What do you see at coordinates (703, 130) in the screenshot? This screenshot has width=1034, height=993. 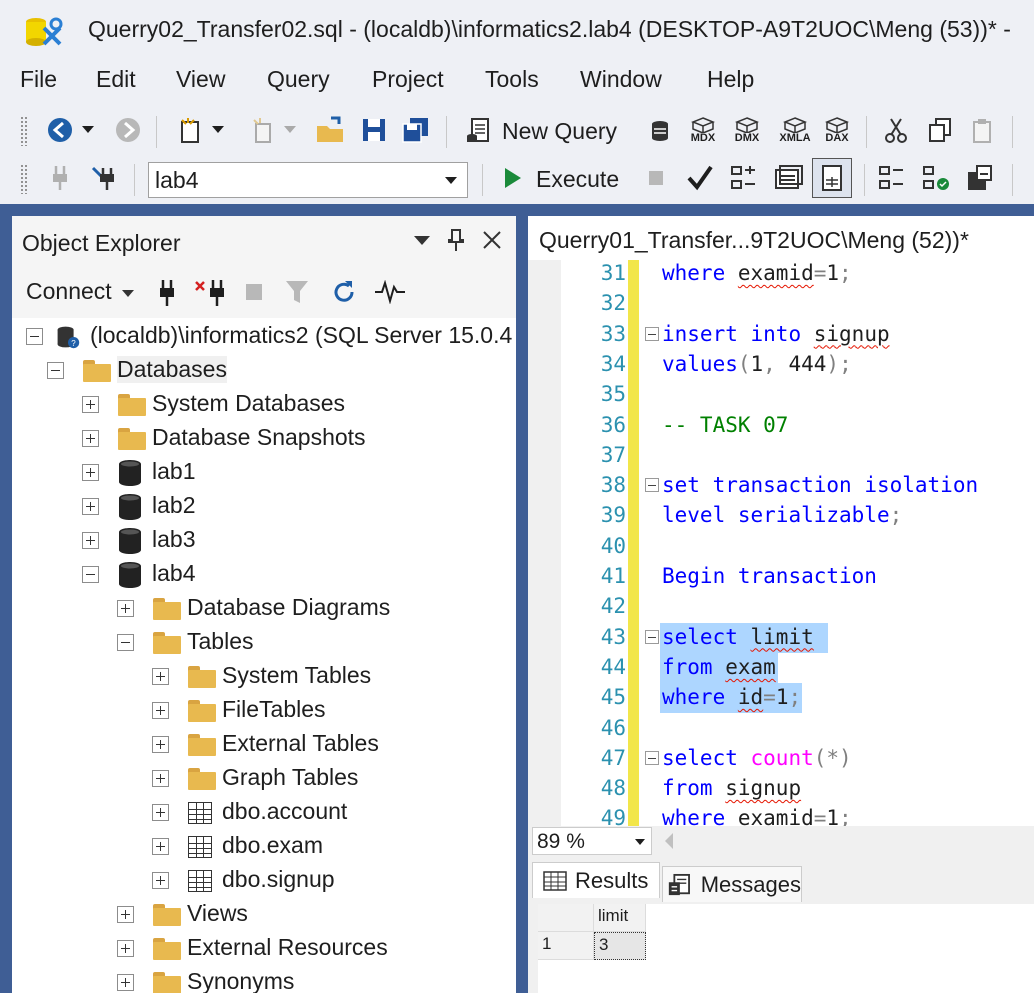 I see `mdx-query-button: MDX` at bounding box center [703, 130].